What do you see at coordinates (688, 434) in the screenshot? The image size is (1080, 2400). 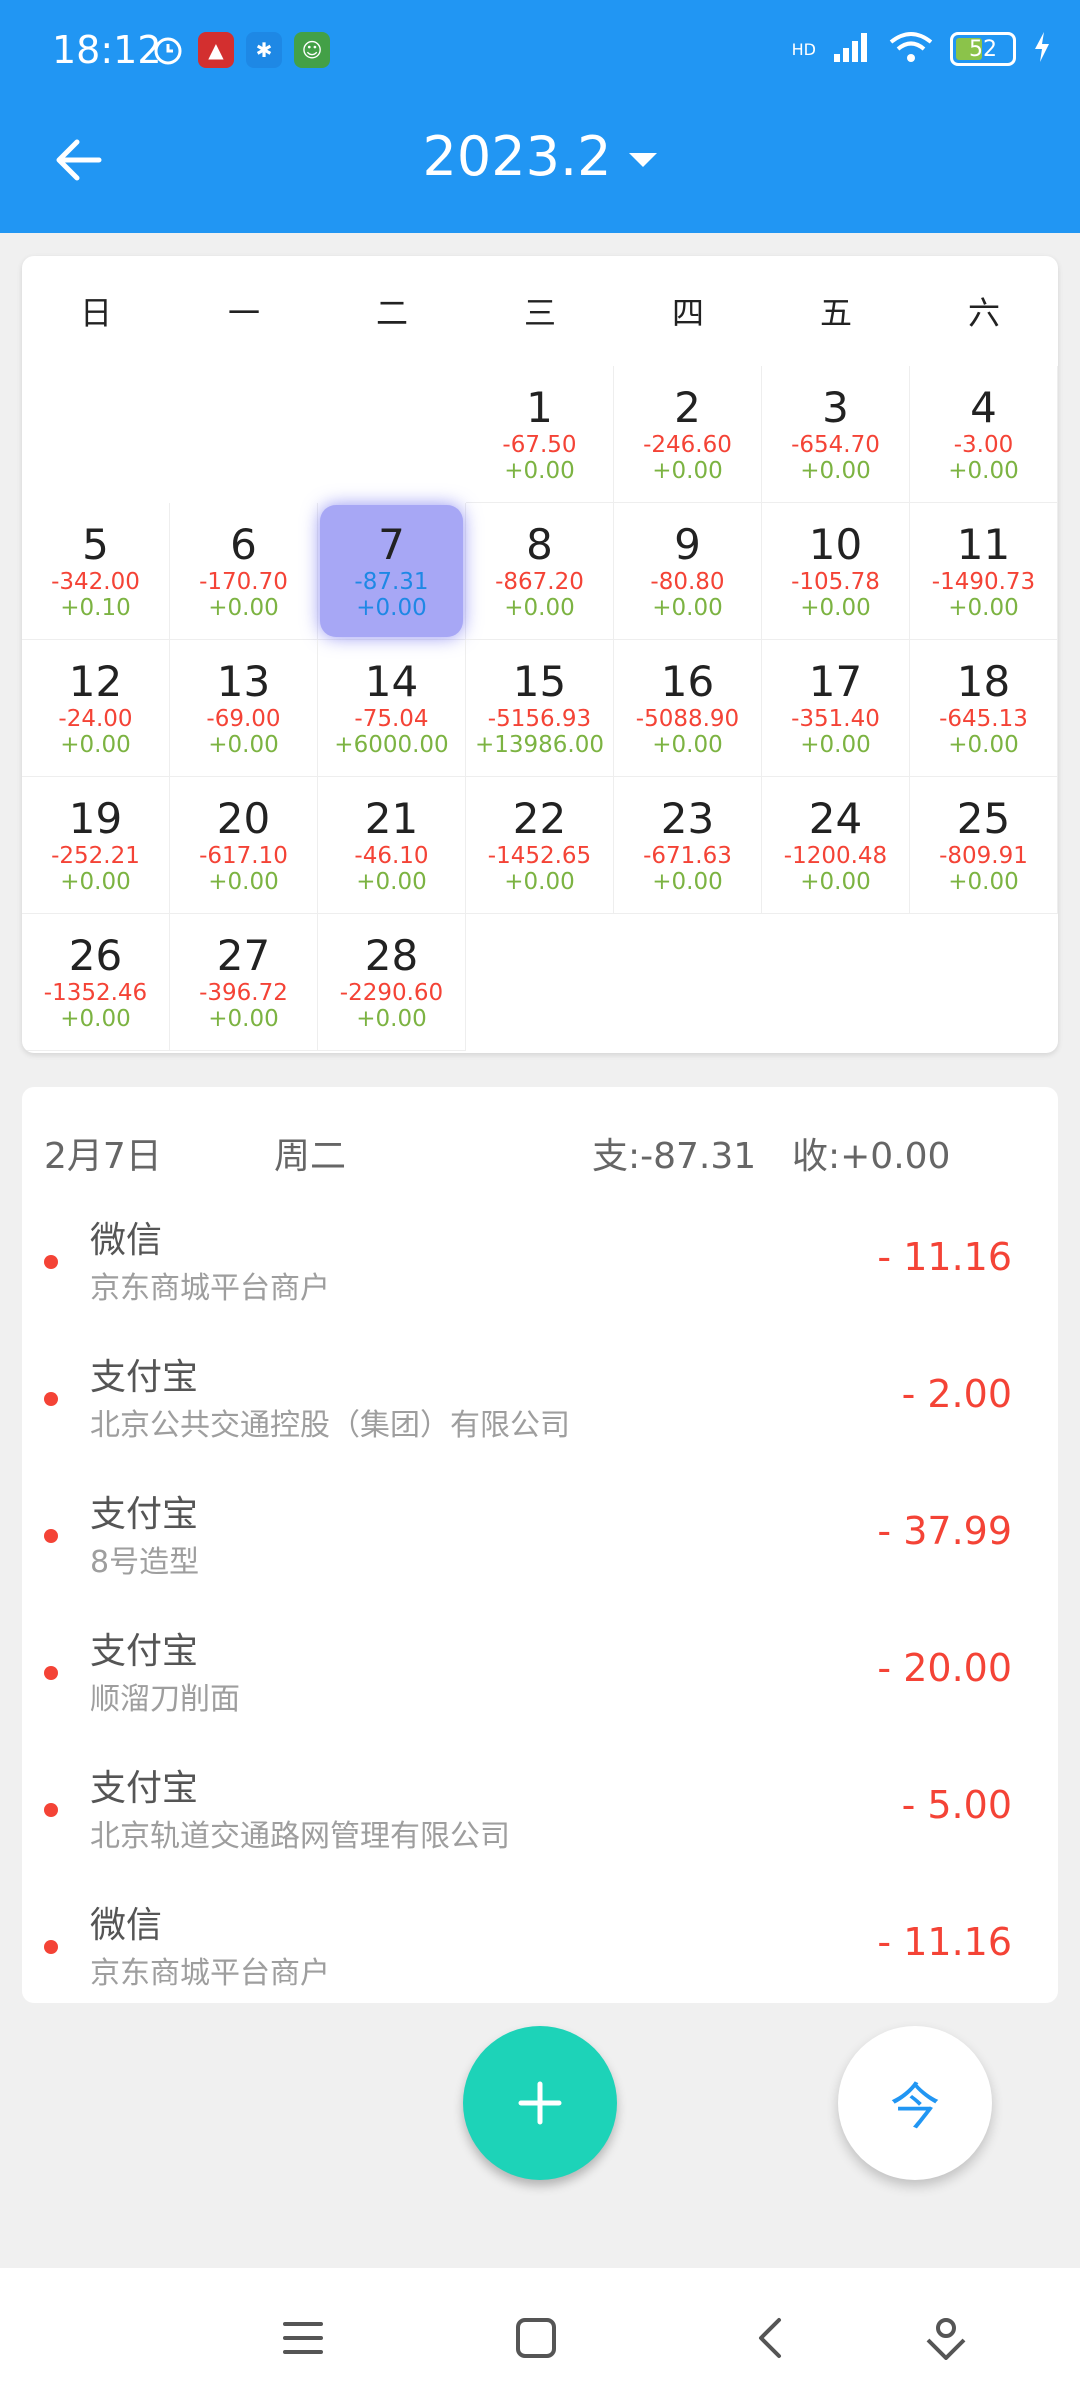 I see `calendar-day: 2 -246.60 +0.00` at bounding box center [688, 434].